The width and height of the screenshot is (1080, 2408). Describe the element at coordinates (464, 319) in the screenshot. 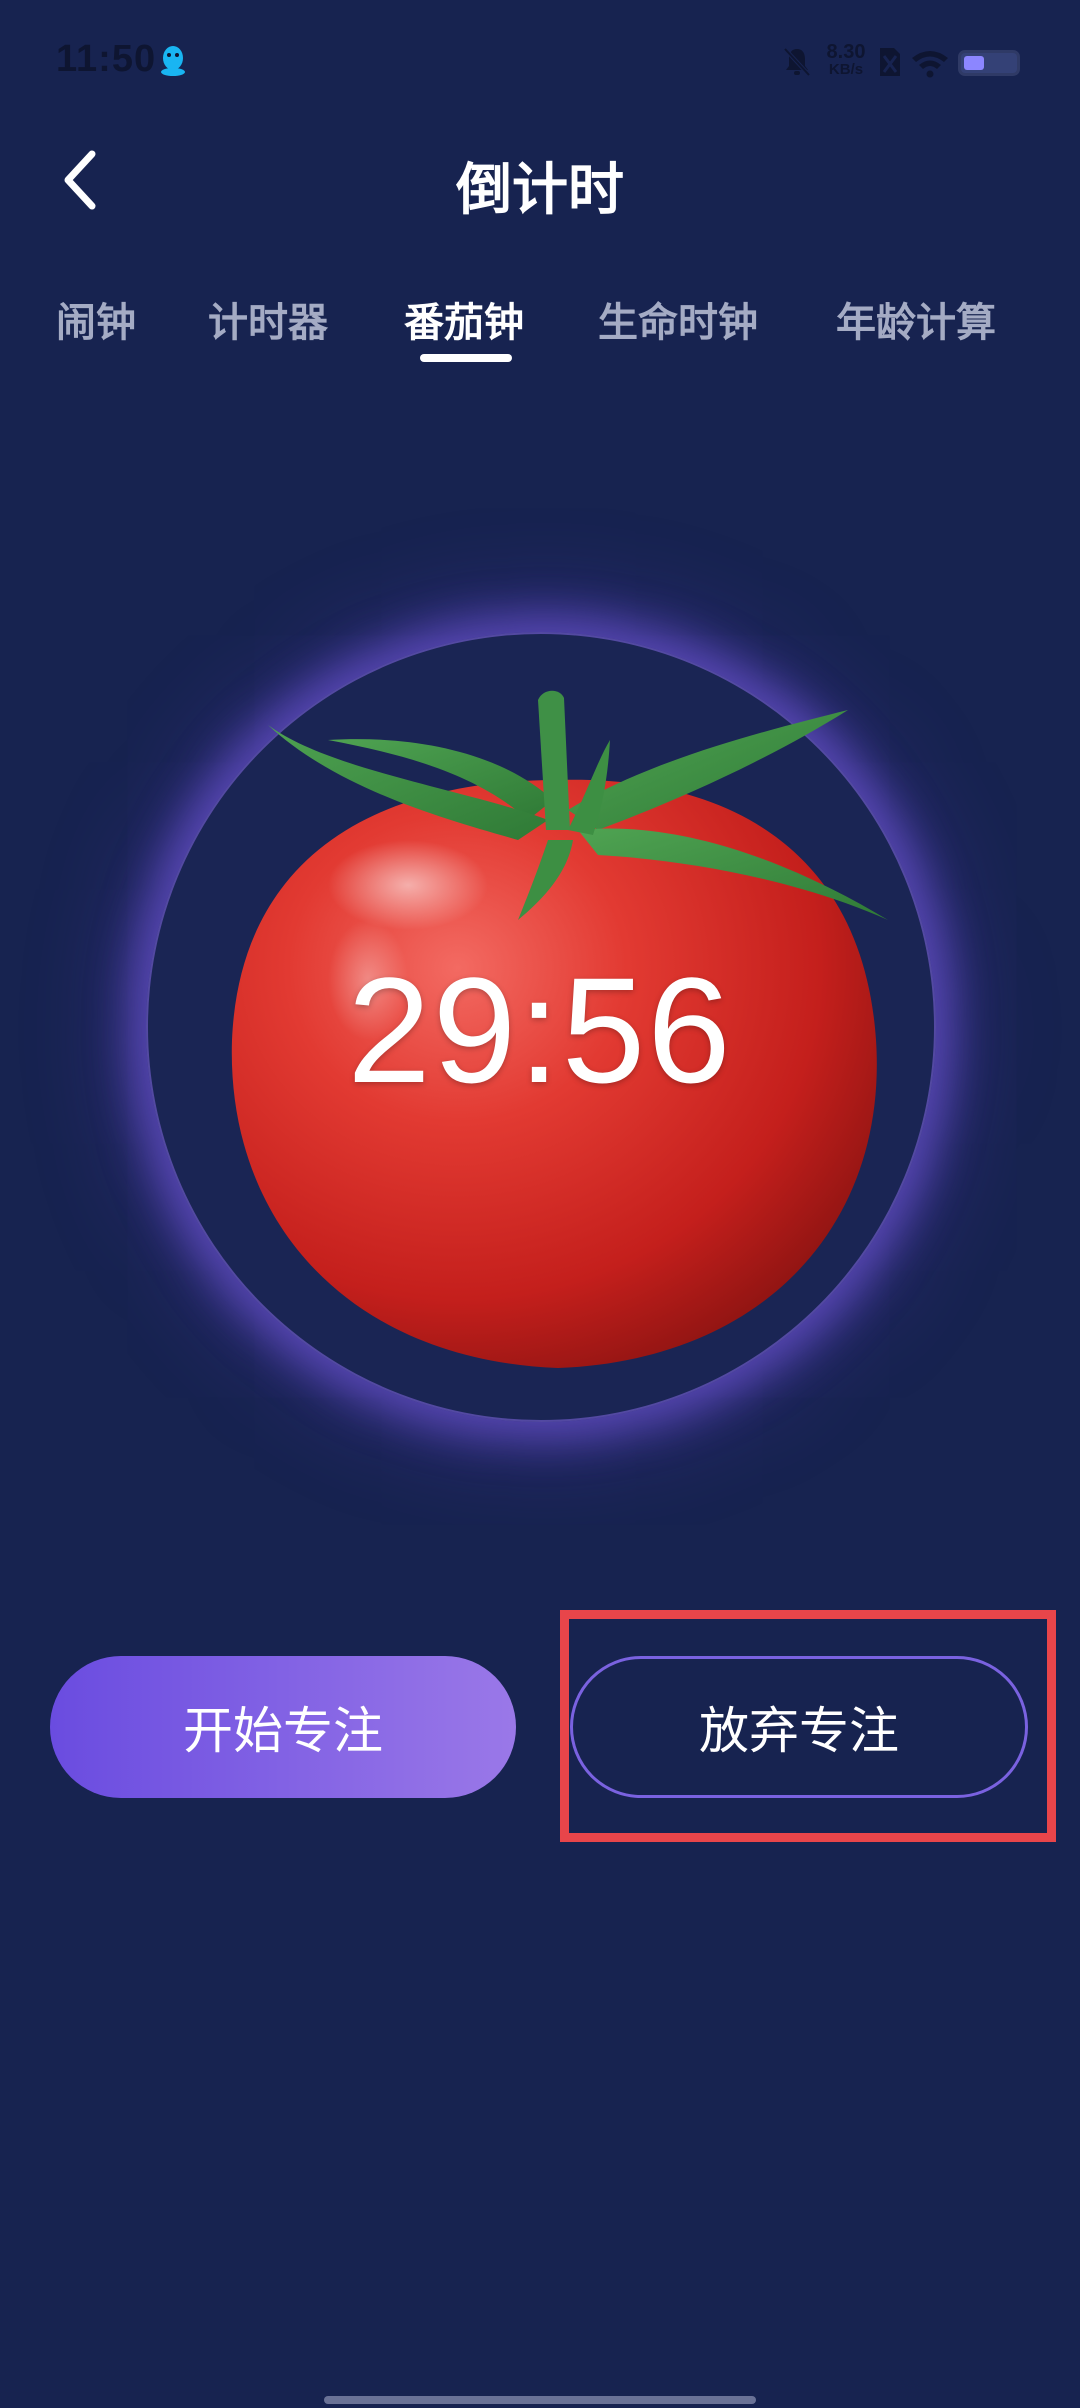

I see `tab-pomodoro: 番茄钟` at that location.